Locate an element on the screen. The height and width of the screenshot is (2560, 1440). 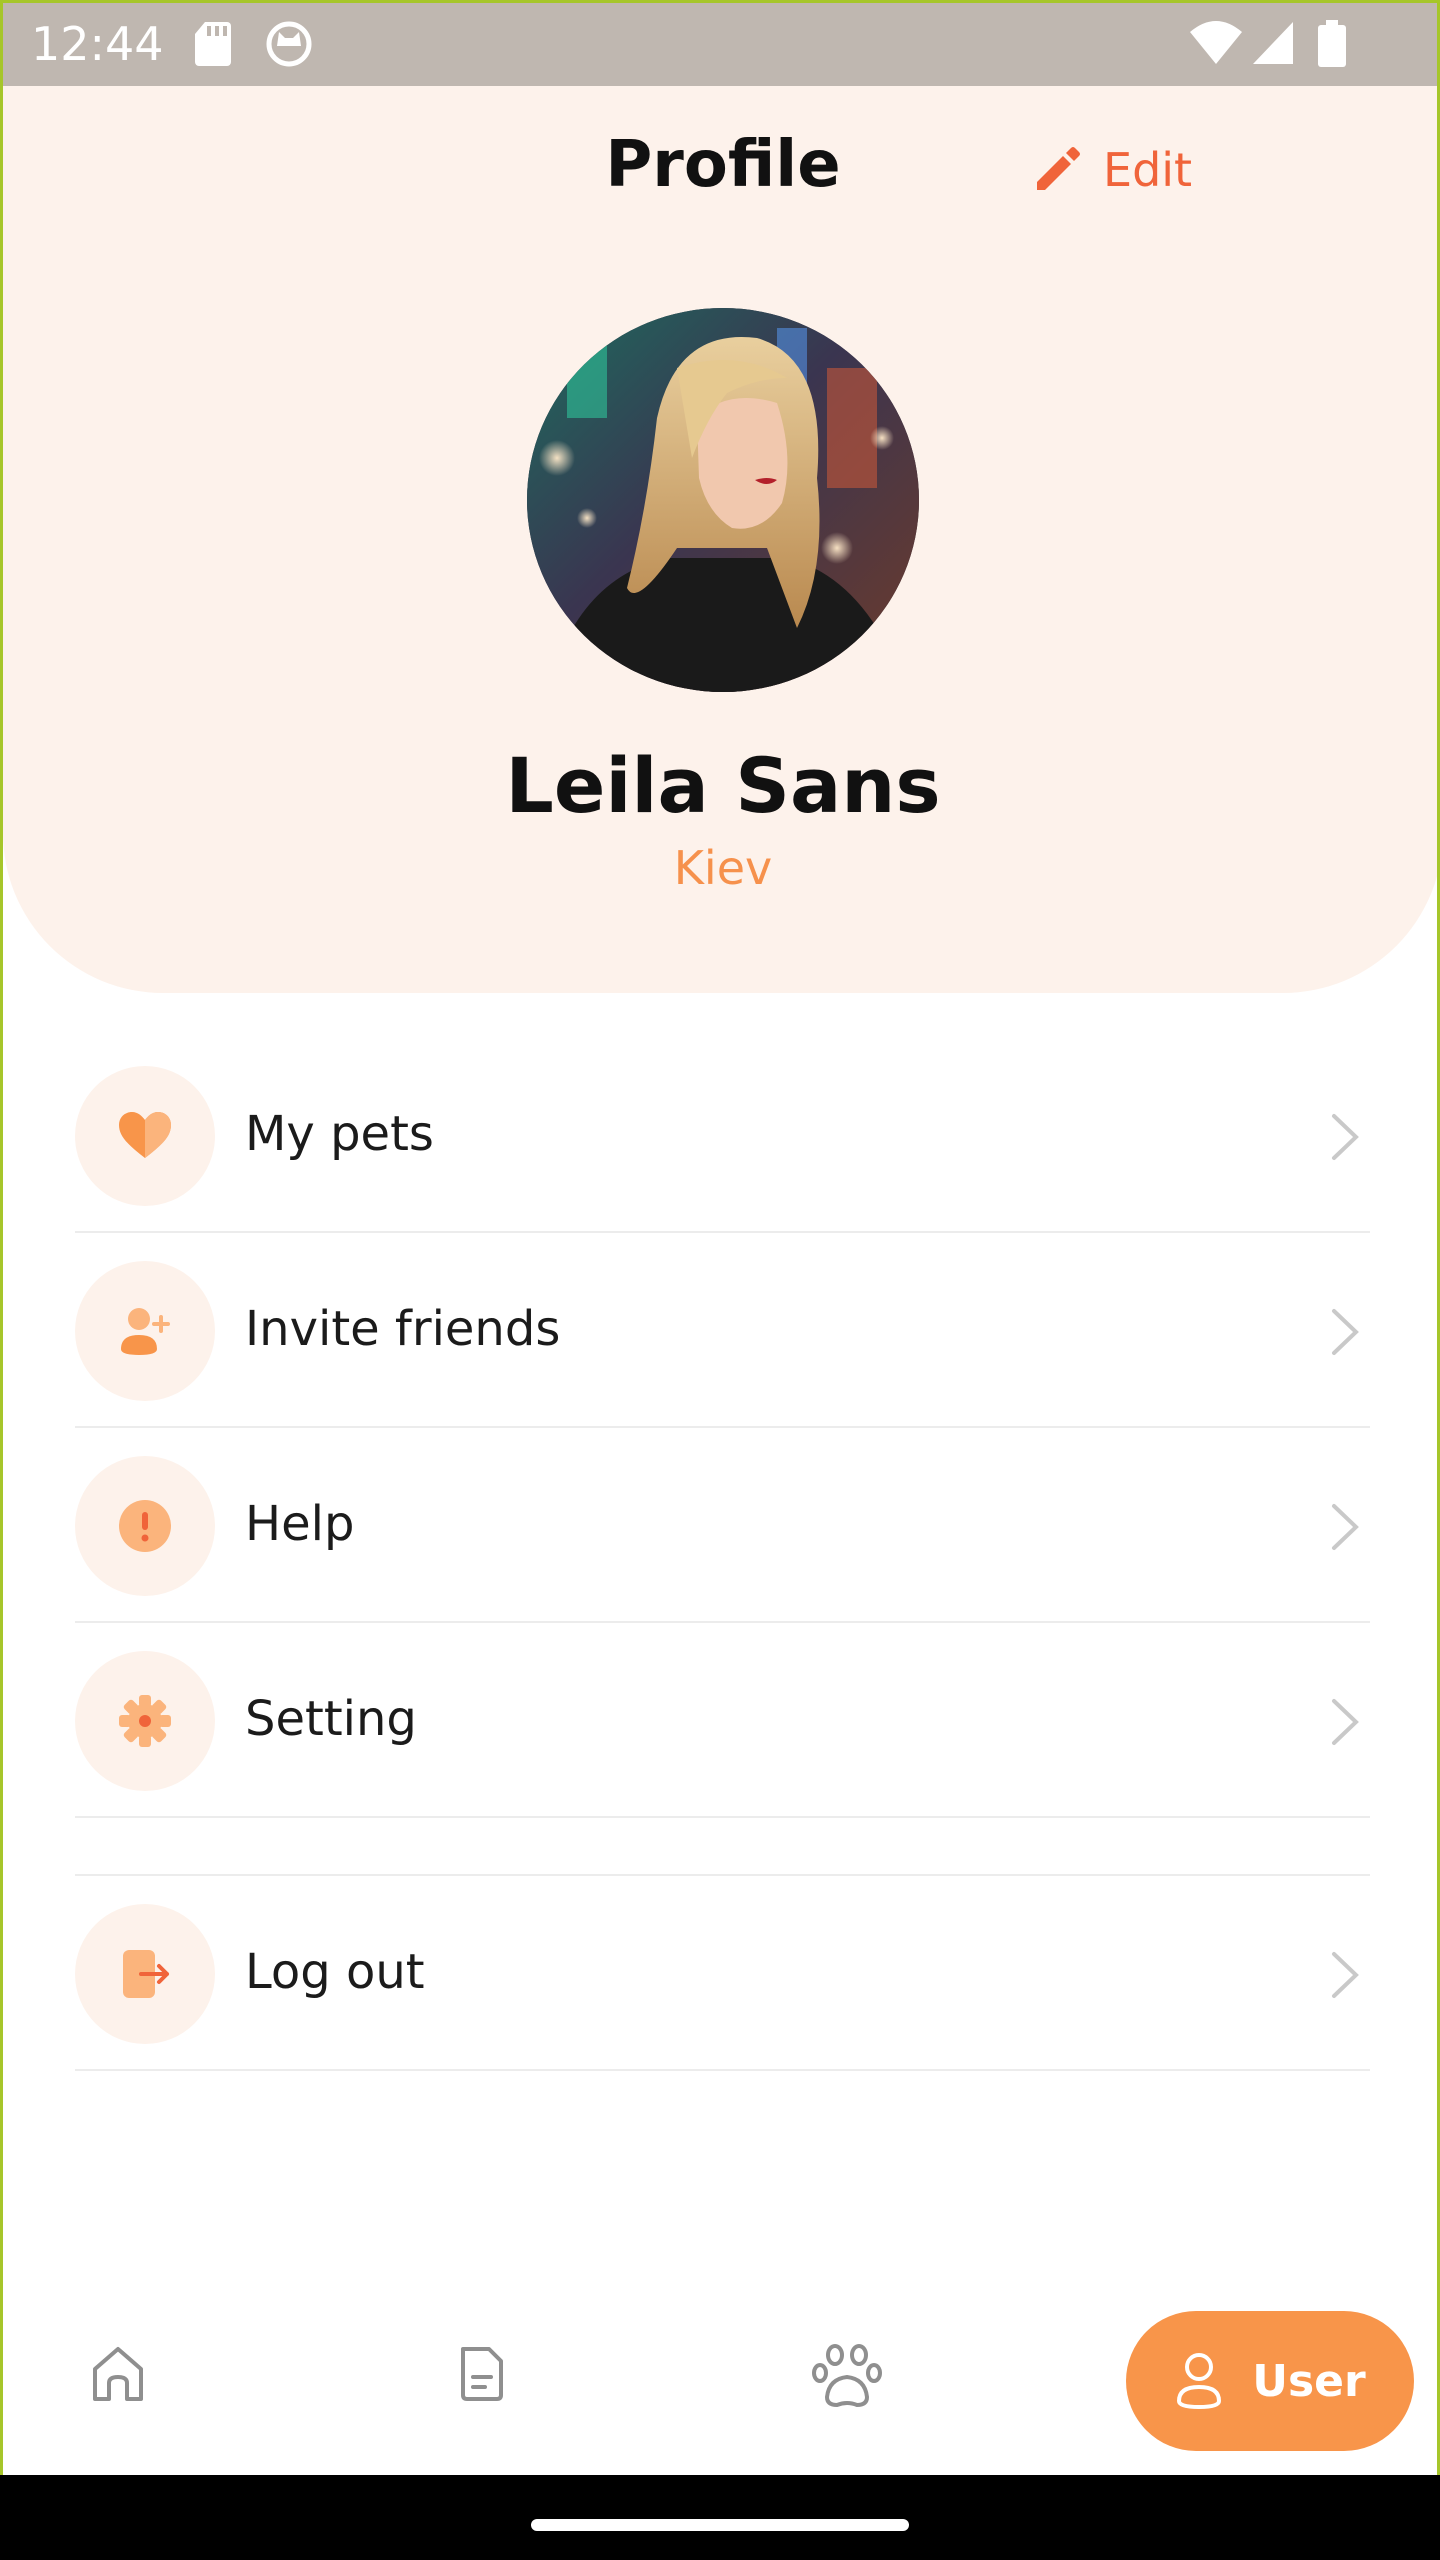
system-nav-bar is located at coordinates (720, 2517).